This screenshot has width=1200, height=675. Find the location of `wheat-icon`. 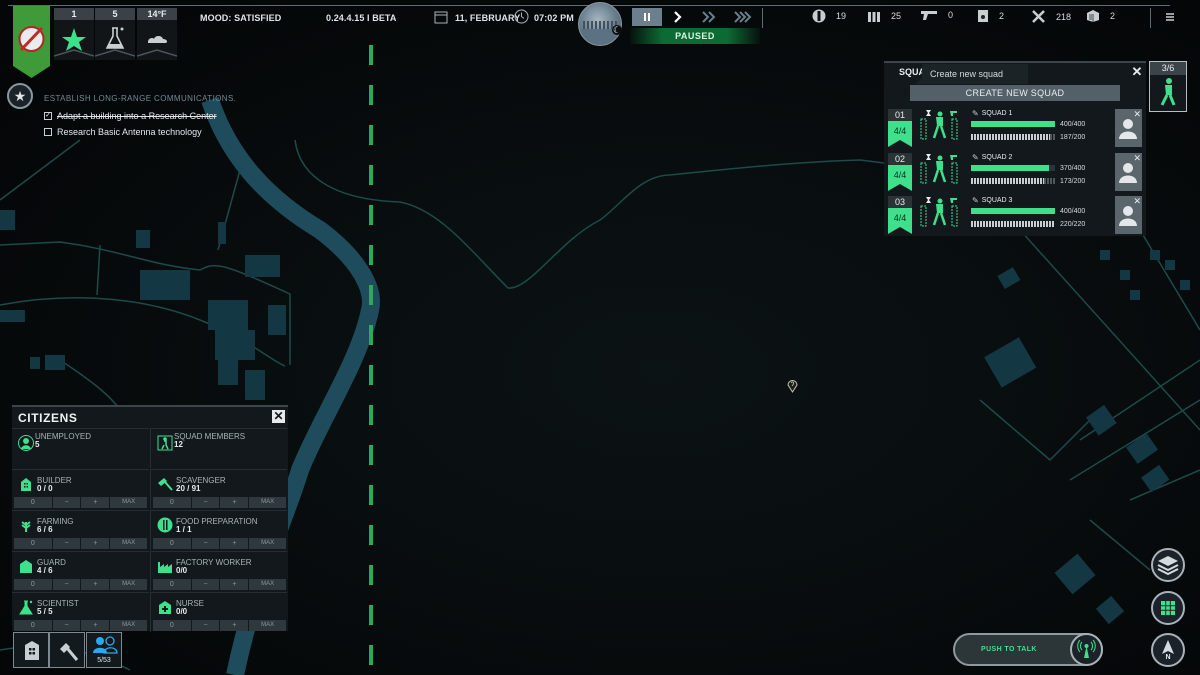

wheat-icon is located at coordinates (26, 526).